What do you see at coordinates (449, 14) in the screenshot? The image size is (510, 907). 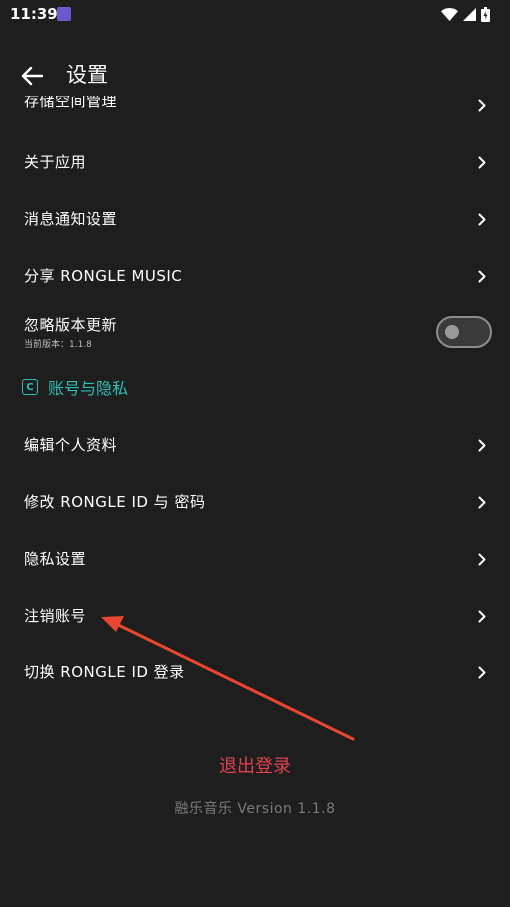 I see `wifi-icon` at bounding box center [449, 14].